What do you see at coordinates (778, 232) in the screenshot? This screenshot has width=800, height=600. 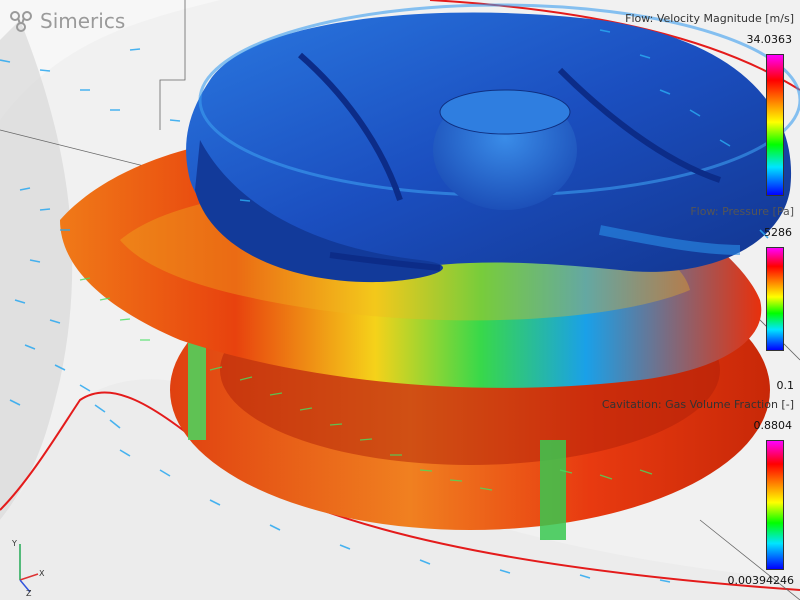 I see `legend-max: 5286` at bounding box center [778, 232].